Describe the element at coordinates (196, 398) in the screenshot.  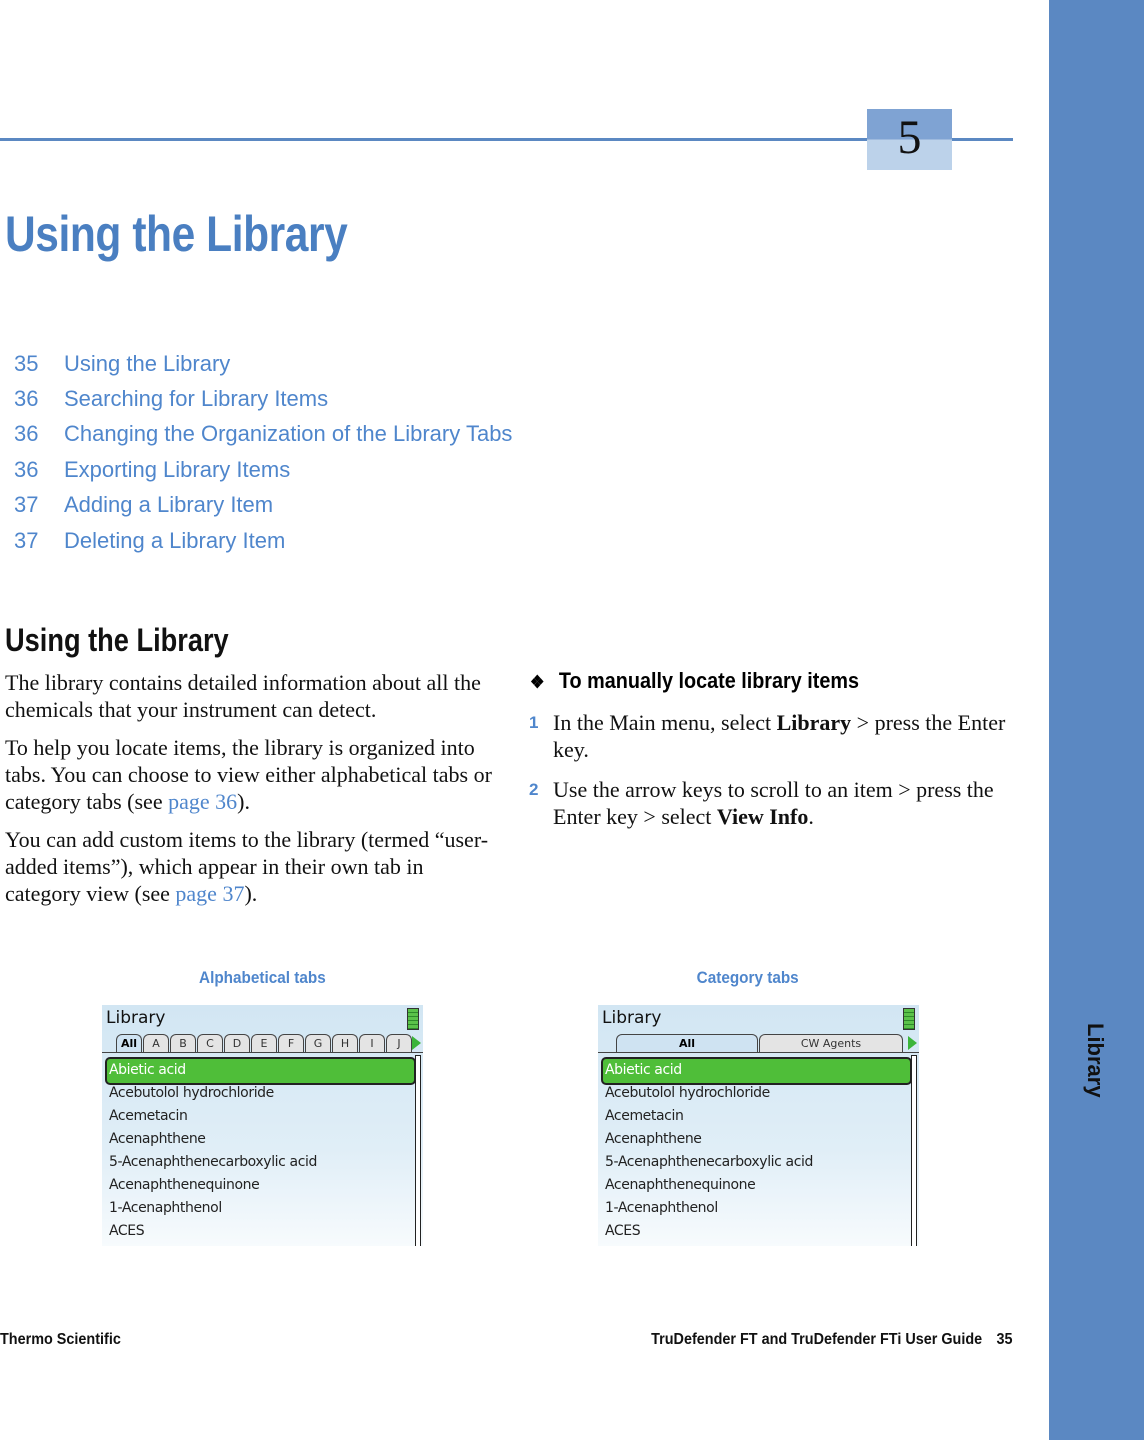
I see `toc-label: Searching for Library Items` at that location.